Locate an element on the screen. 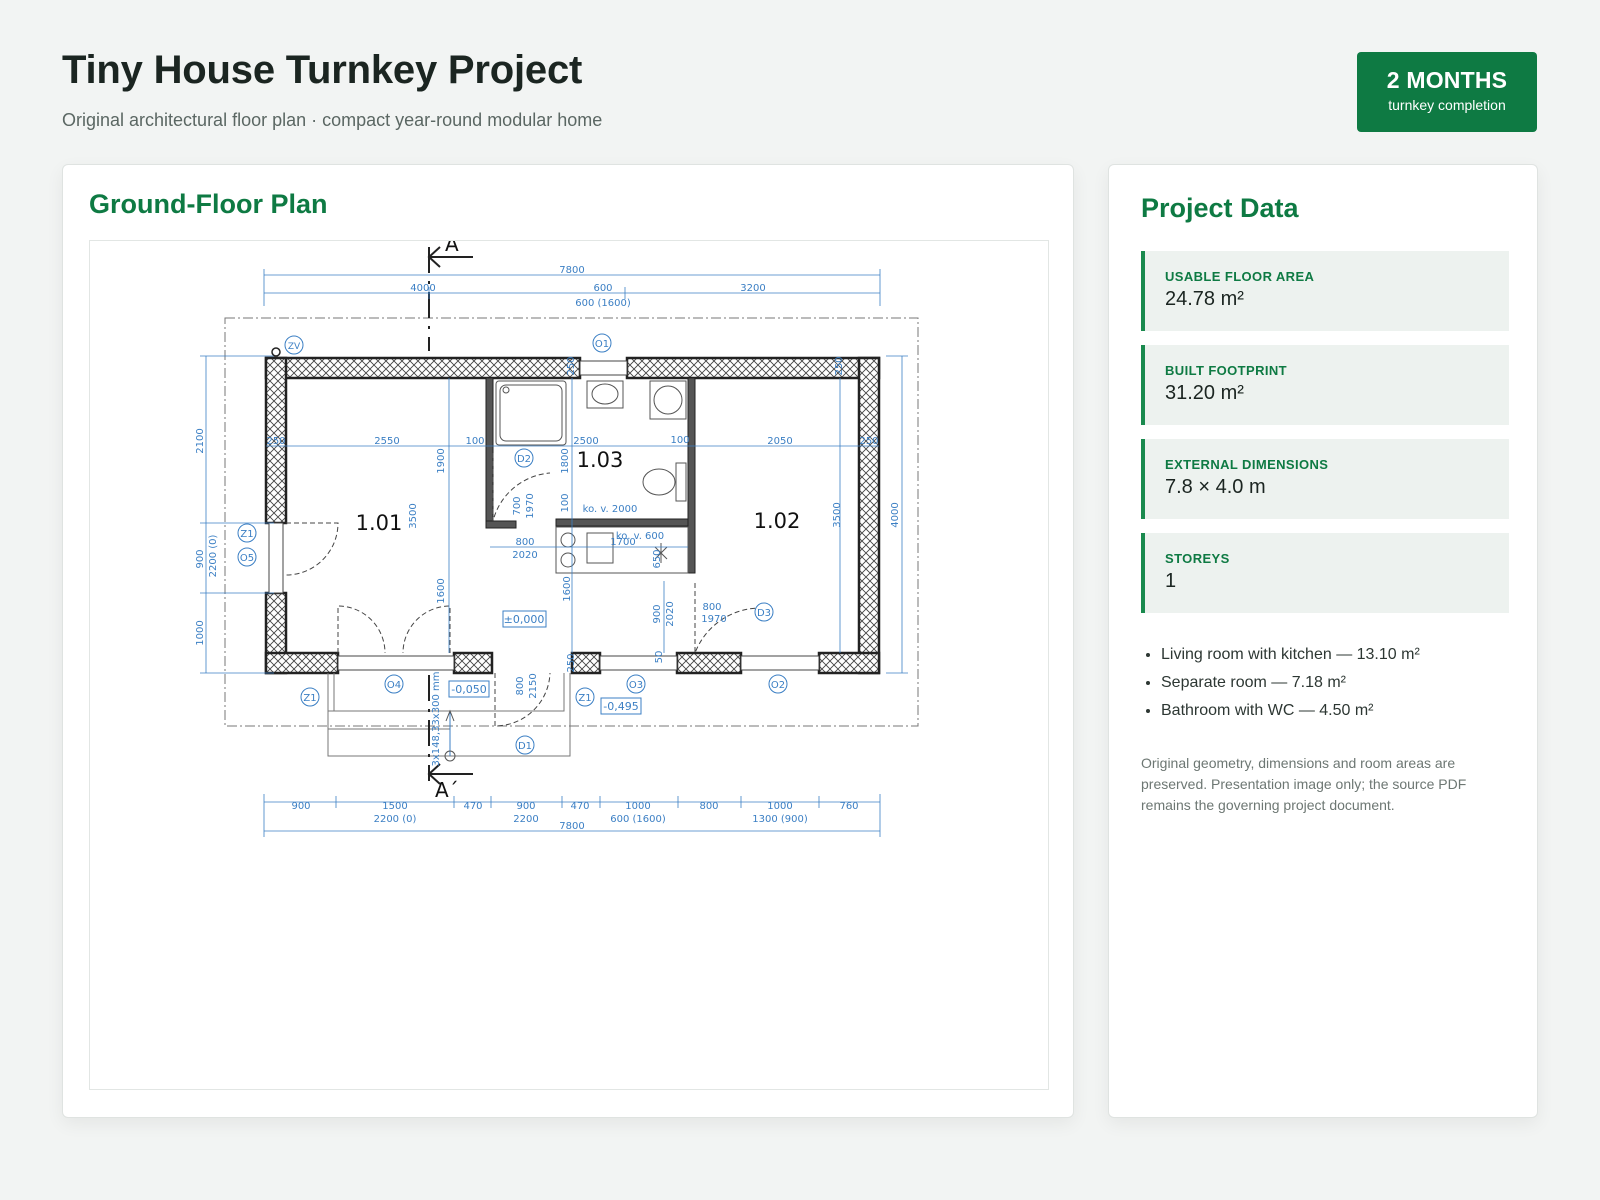 This screenshot has width=1600, height=1200. dim-int-800b: 800 is located at coordinates (711, 607).